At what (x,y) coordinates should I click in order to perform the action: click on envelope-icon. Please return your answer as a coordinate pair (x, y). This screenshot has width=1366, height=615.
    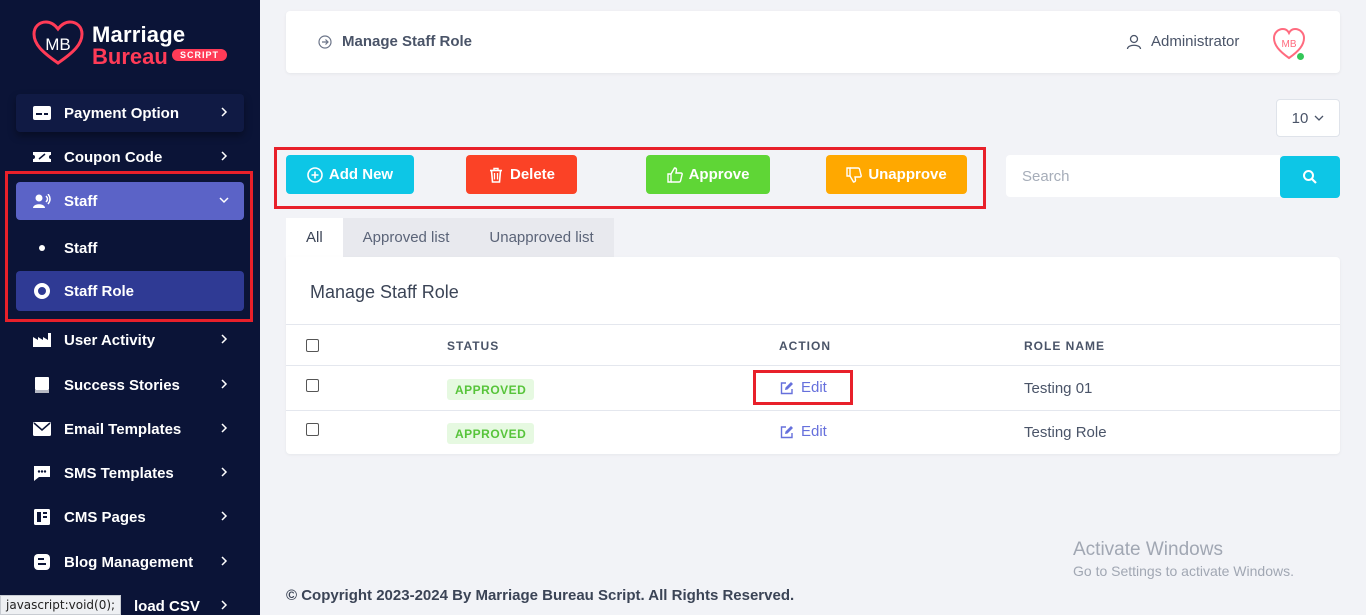
    Looking at the image, I should click on (42, 429).